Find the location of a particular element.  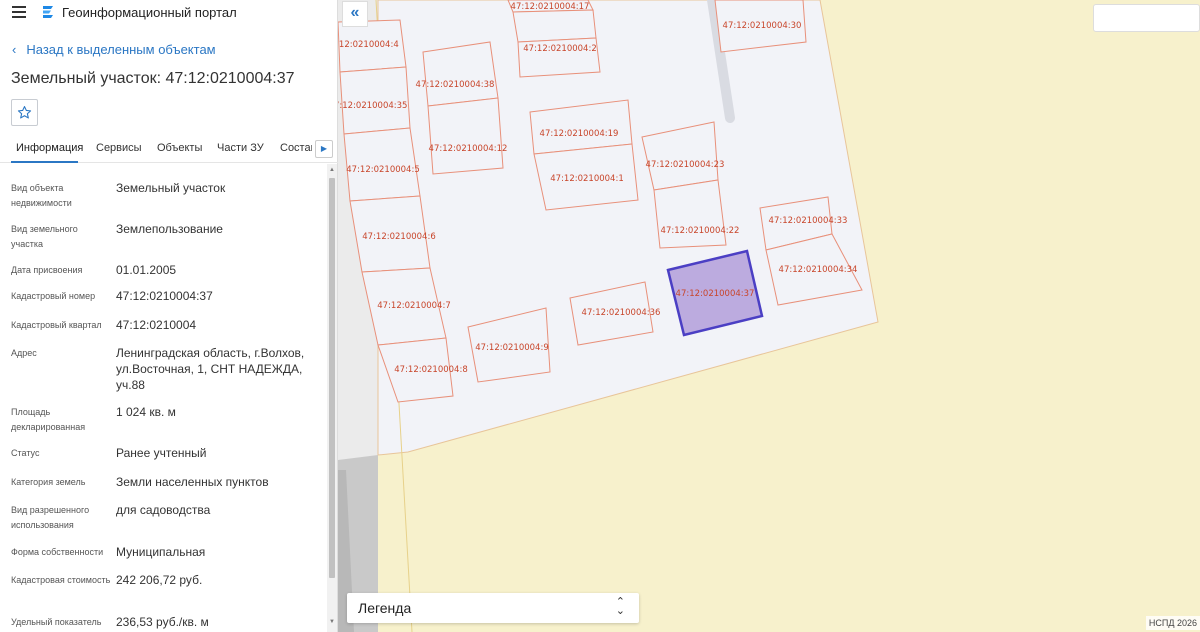

app-header: Геоинформационный портал is located at coordinates (169, 13).